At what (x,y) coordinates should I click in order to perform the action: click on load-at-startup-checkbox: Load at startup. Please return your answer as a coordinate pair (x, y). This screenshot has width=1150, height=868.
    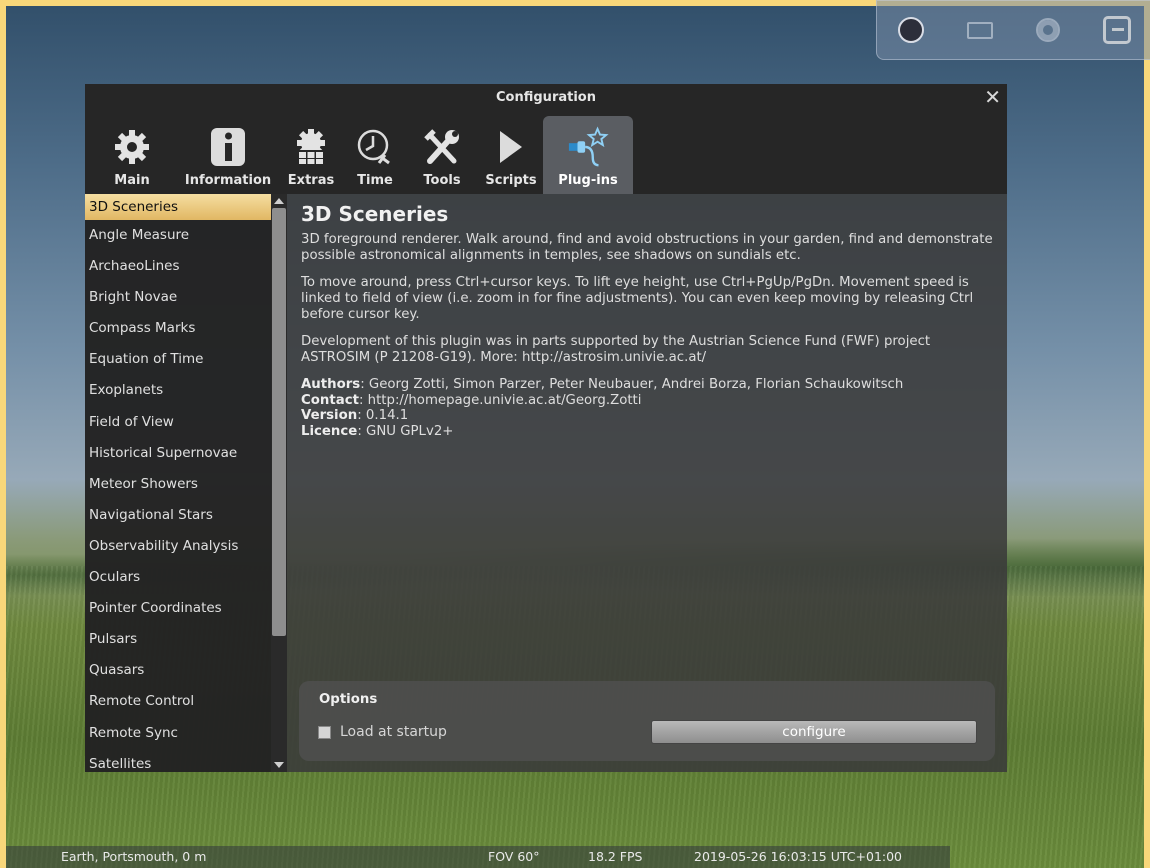
    Looking at the image, I should click on (382, 732).